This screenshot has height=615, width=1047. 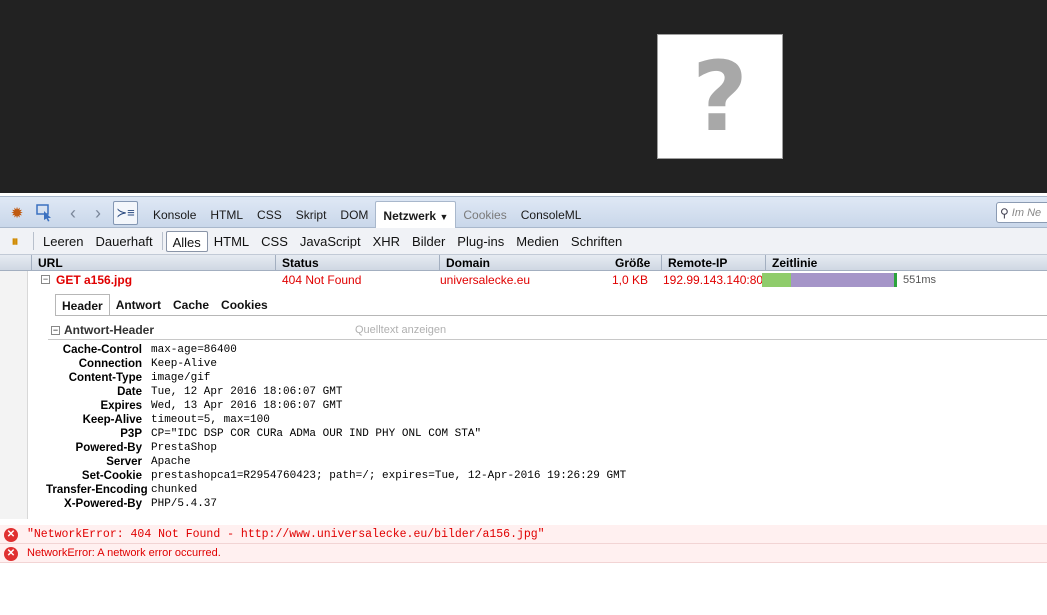 I want to click on tab-cookies-detail: Cookies, so click(x=244, y=305).